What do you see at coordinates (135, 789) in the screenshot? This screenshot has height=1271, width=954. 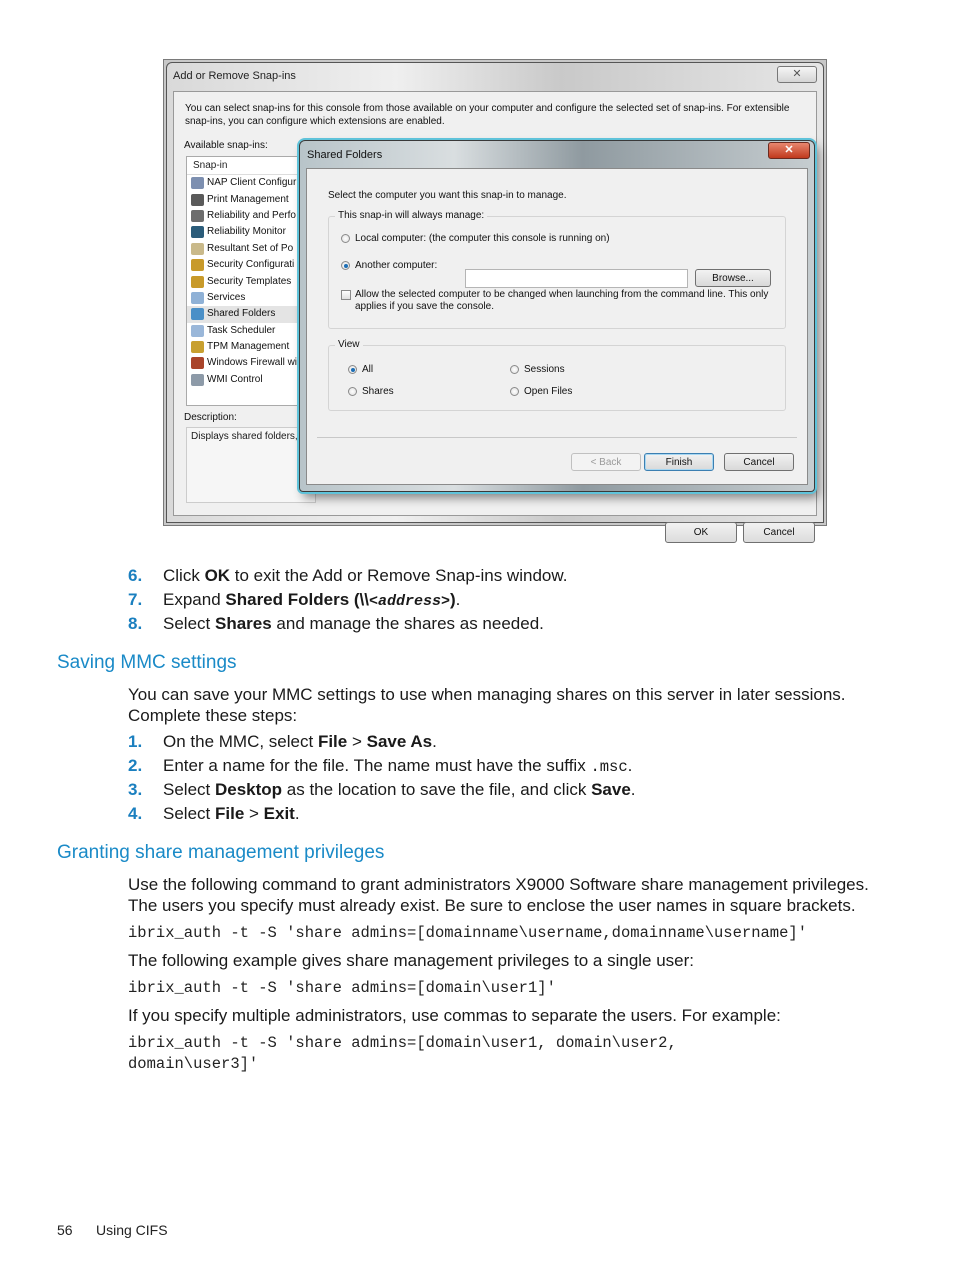 I see `step-number: 3.` at bounding box center [135, 789].